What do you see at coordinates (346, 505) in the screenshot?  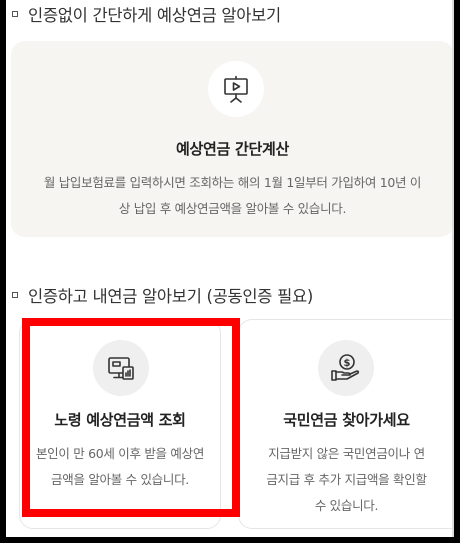 I see `desc-line: 수 있습니다.` at bounding box center [346, 505].